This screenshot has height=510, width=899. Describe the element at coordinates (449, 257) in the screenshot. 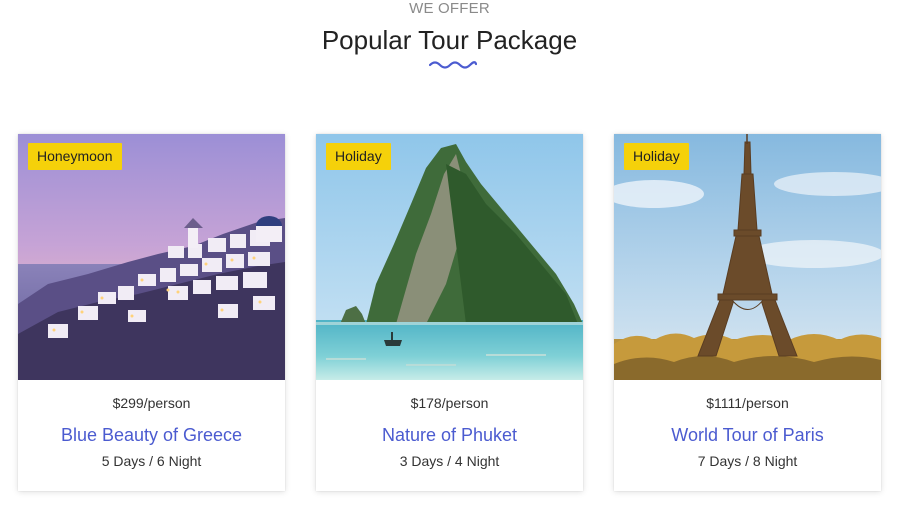

I see `phuket-limestone-island-image` at that location.